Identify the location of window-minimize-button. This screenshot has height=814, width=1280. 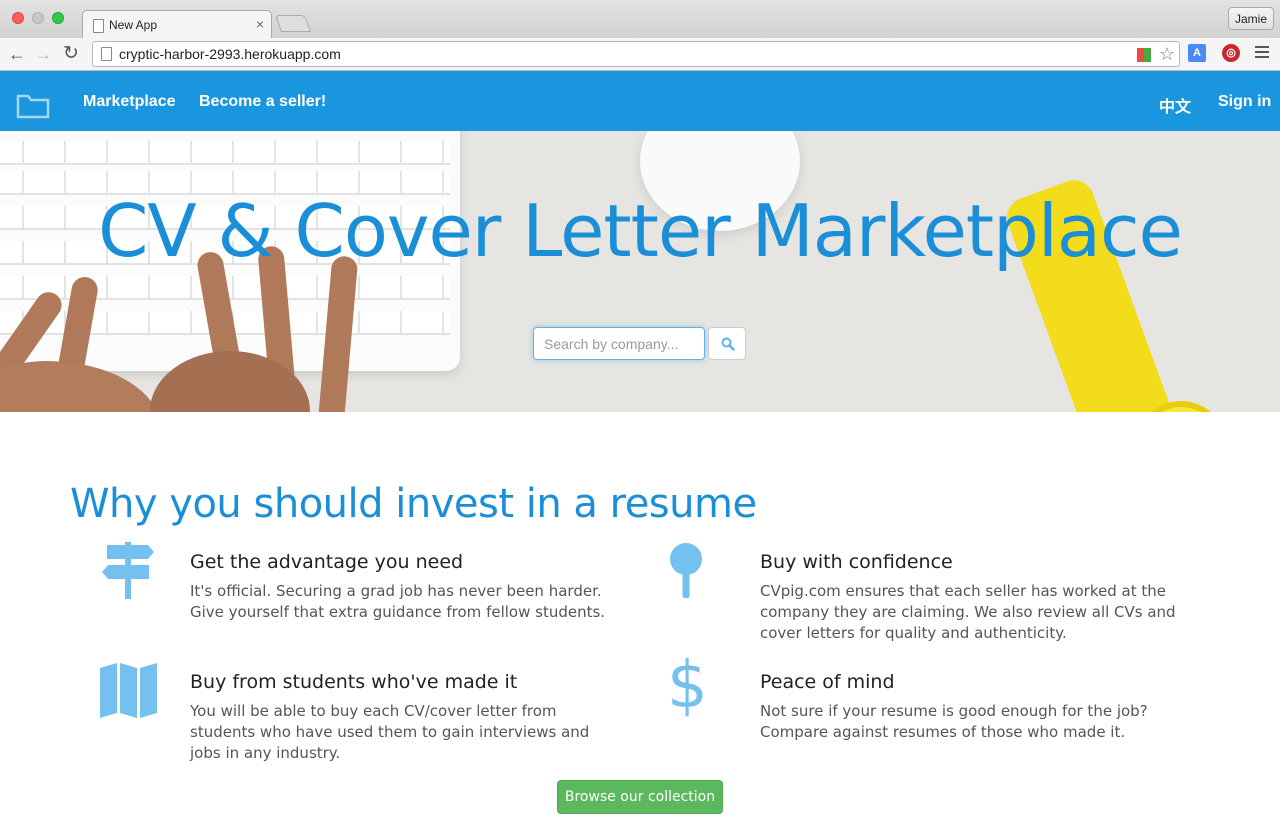
(38, 18).